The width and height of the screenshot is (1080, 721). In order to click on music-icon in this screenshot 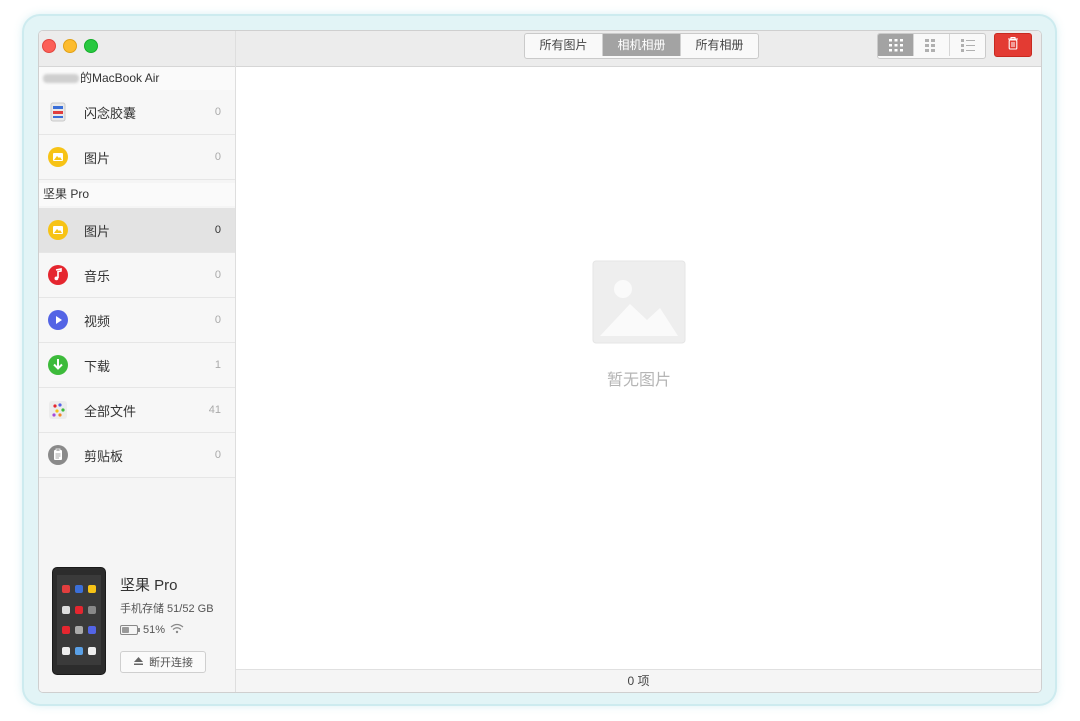, I will do `click(58, 275)`.